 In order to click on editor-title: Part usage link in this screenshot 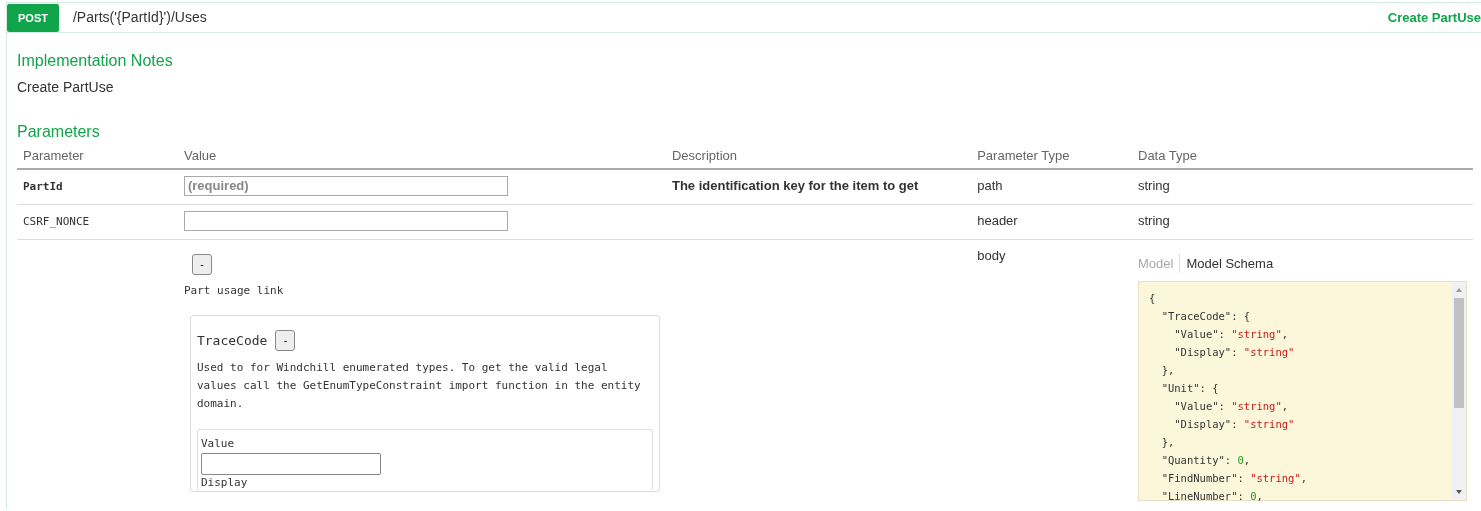, I will do `click(233, 290)`.